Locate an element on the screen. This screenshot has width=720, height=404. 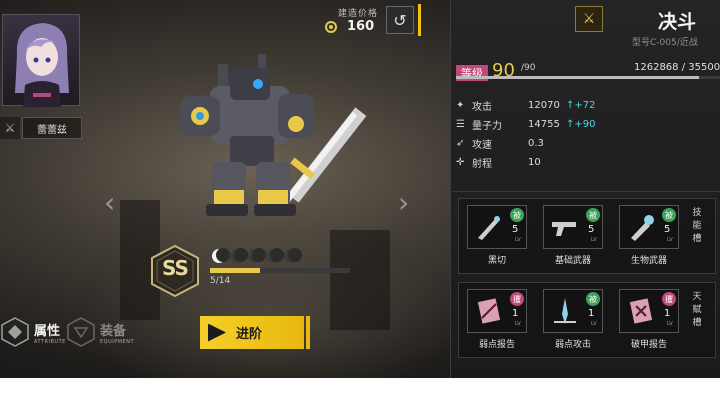
pistol-icon is located at coordinates (564, 229).